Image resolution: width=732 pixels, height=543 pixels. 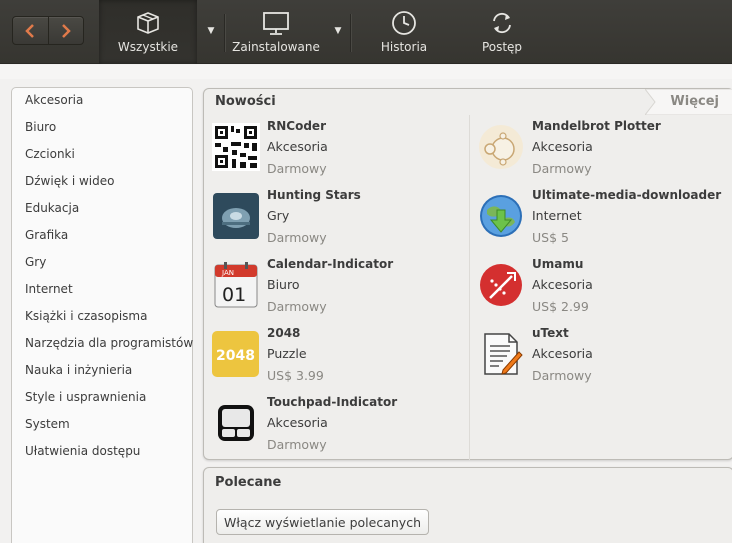 What do you see at coordinates (86, 316) in the screenshot?
I see `sidebar-item-ksiazki: Książki i czasopisma` at bounding box center [86, 316].